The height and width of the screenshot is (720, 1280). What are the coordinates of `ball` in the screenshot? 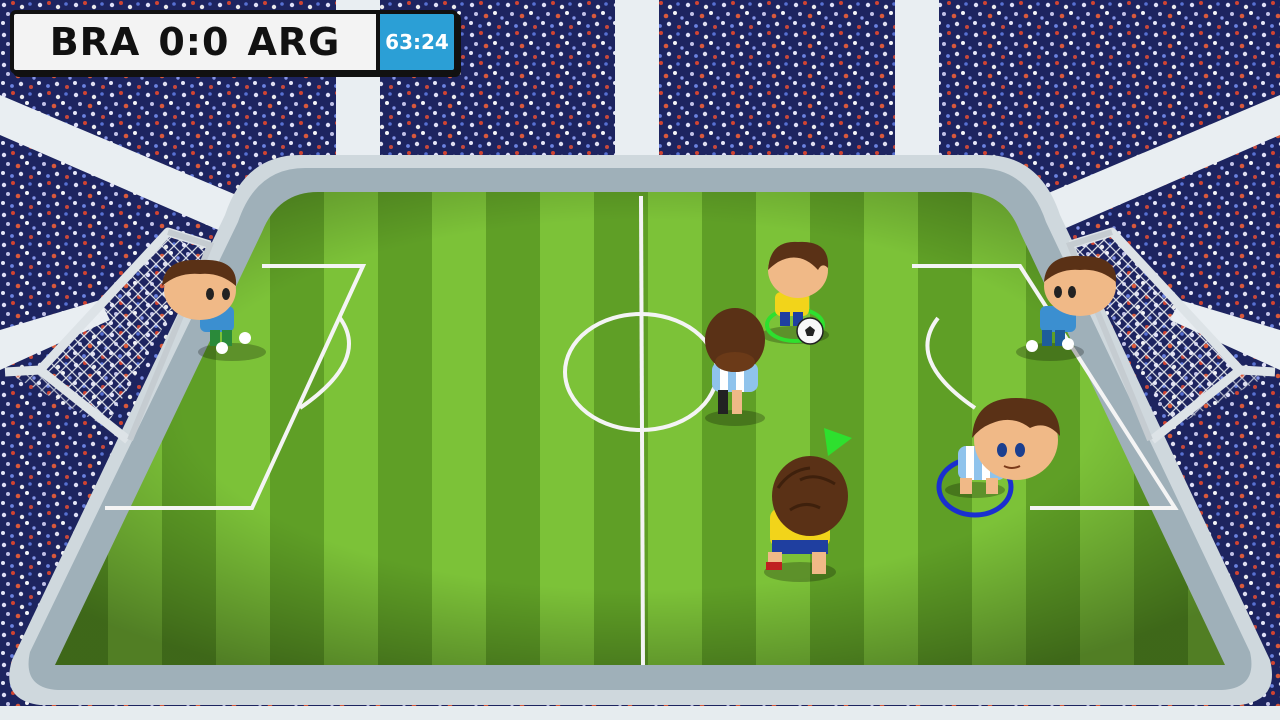 It's located at (810, 331).